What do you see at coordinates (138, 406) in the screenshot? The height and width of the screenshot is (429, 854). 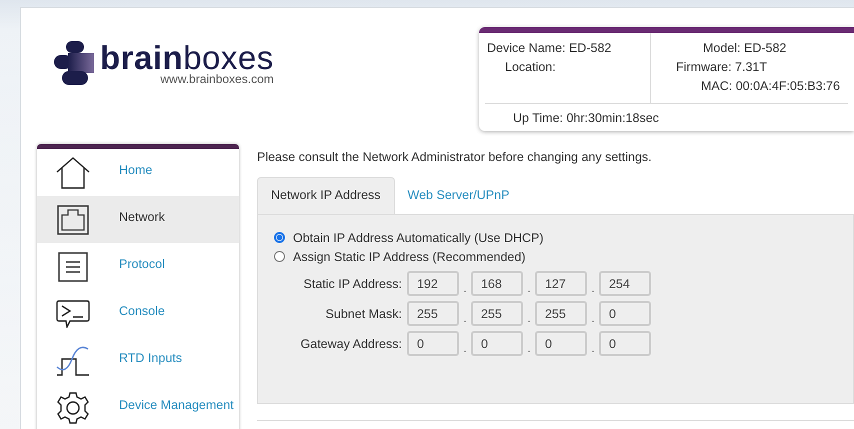 I see `sidebar-item: Device Management` at bounding box center [138, 406].